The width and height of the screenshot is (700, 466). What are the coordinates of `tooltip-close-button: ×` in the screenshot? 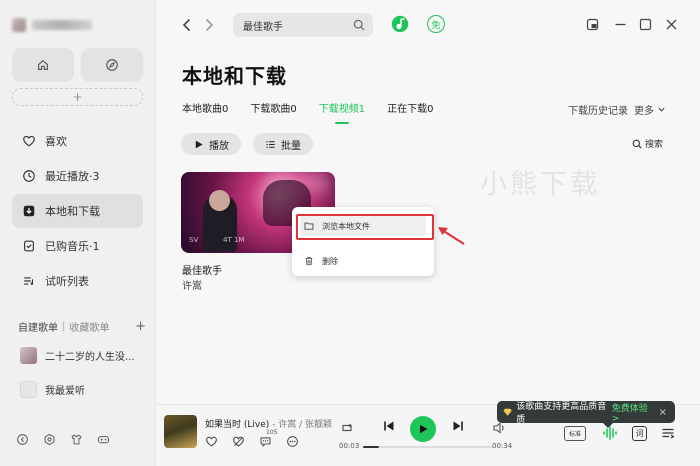 It's located at (663, 412).